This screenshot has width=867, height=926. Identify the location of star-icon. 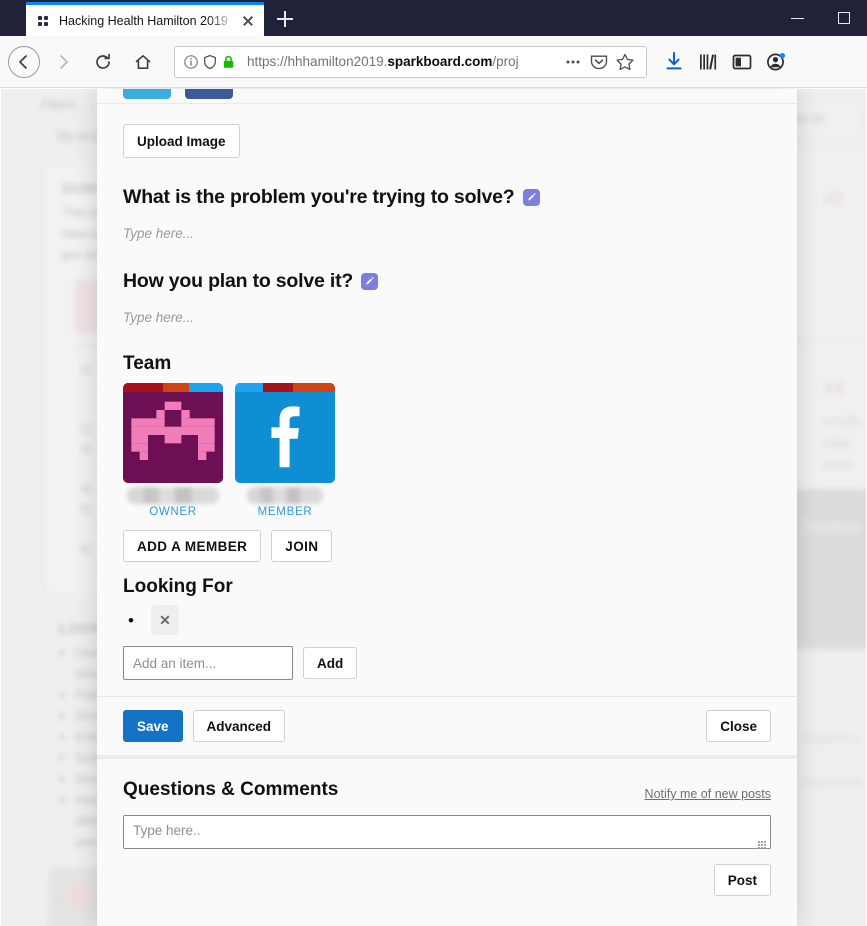
(625, 62).